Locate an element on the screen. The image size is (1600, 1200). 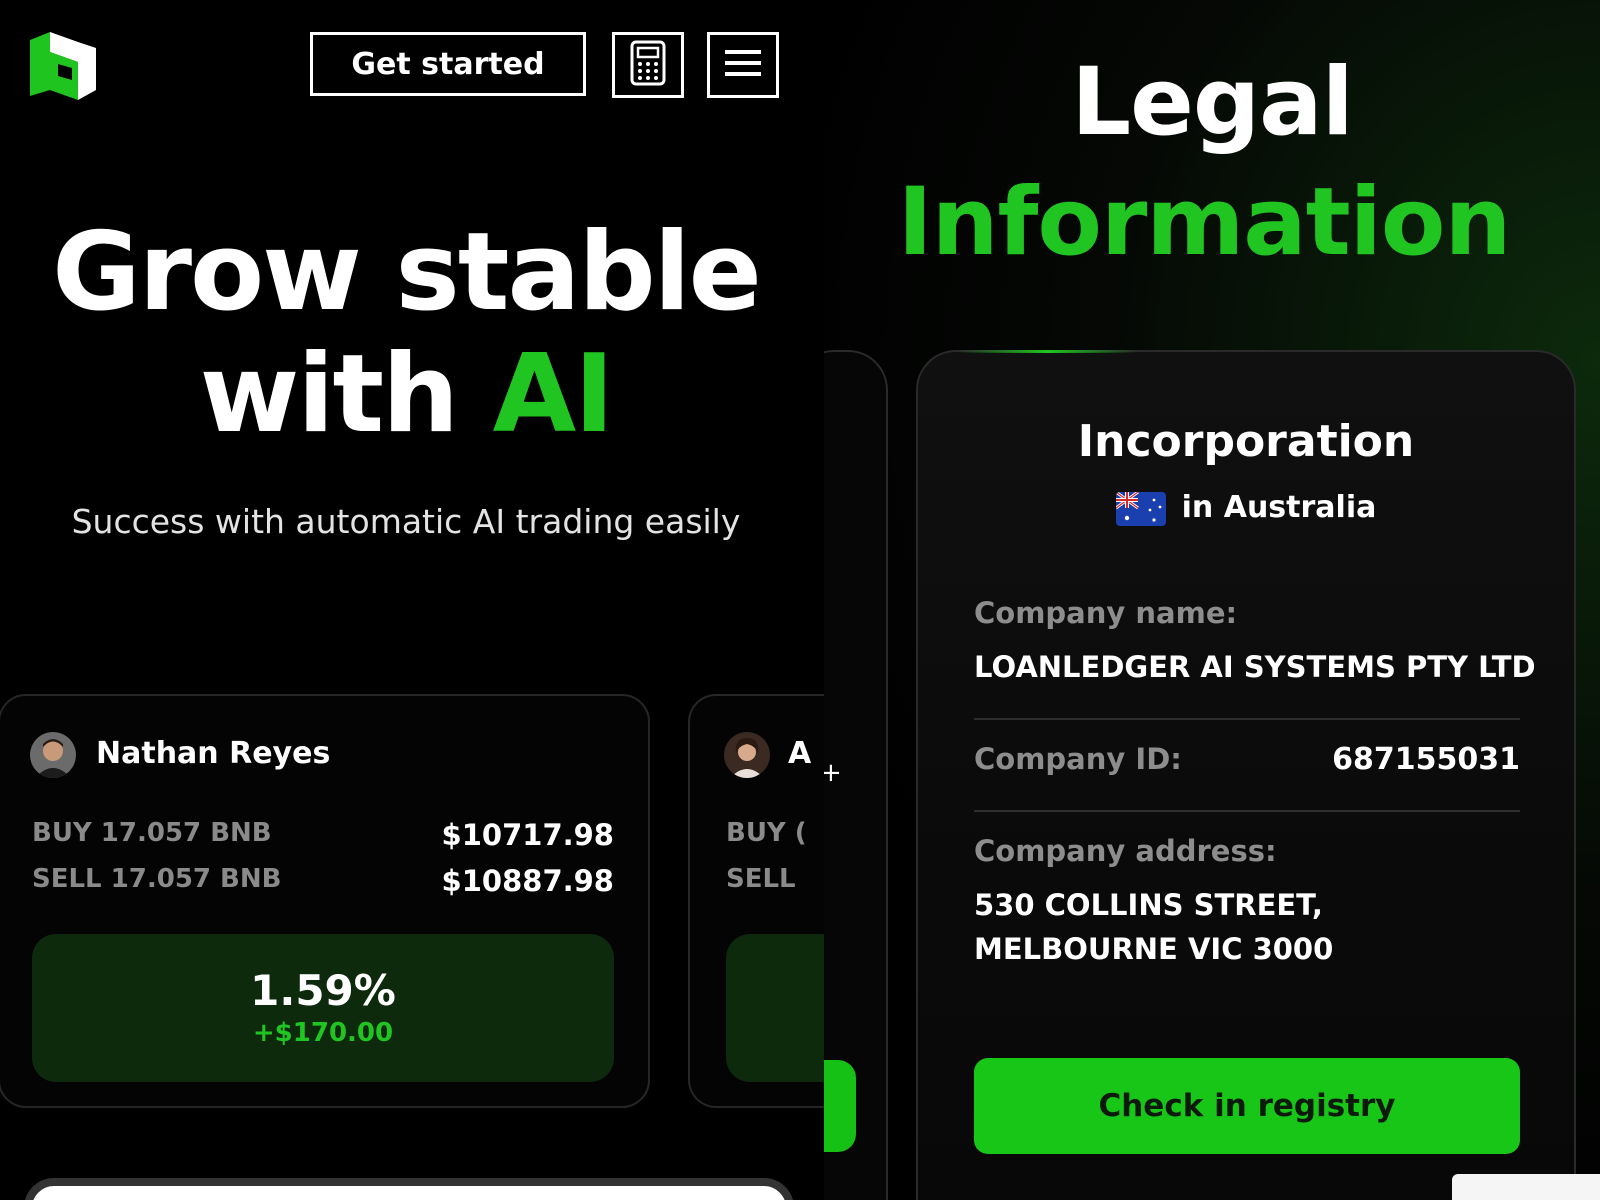
buy-label: BUY 17.057 BNB is located at coordinates (152, 833).